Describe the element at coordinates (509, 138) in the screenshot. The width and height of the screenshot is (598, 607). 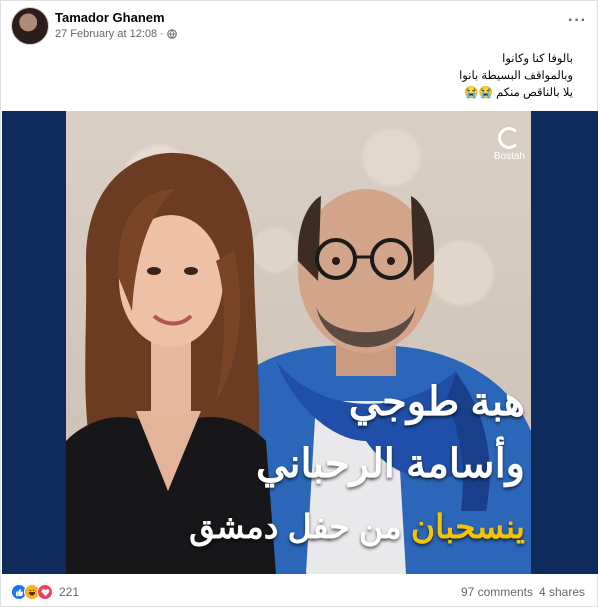
I see `logo-icon` at that location.